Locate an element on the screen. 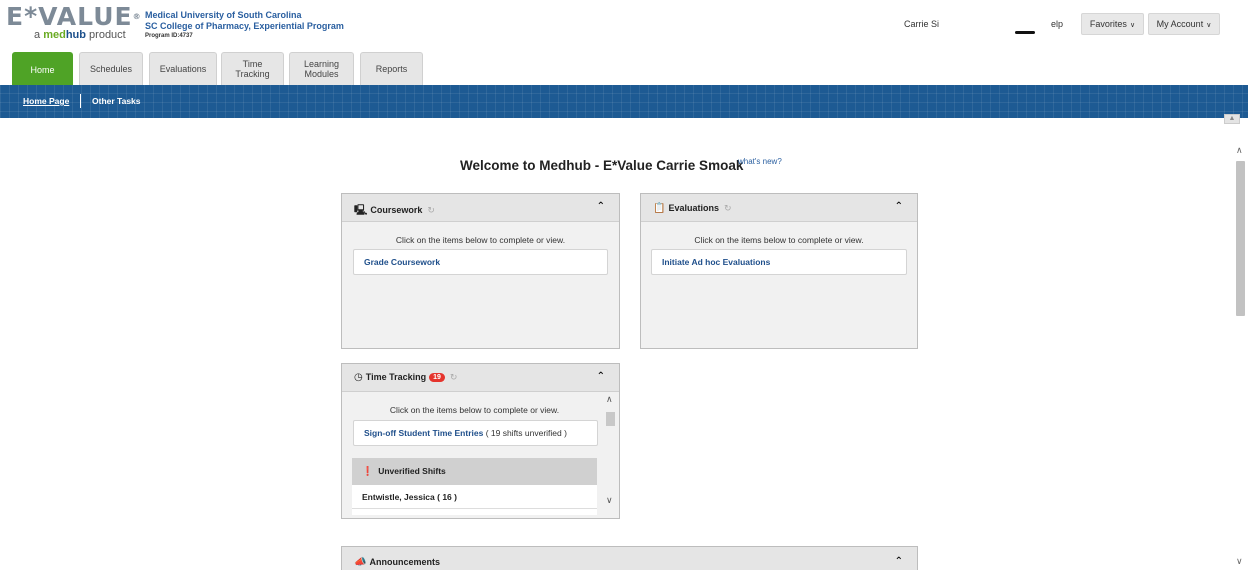 This screenshot has width=1248, height=570. monitor-icon: 🖳 is located at coordinates (361, 210).